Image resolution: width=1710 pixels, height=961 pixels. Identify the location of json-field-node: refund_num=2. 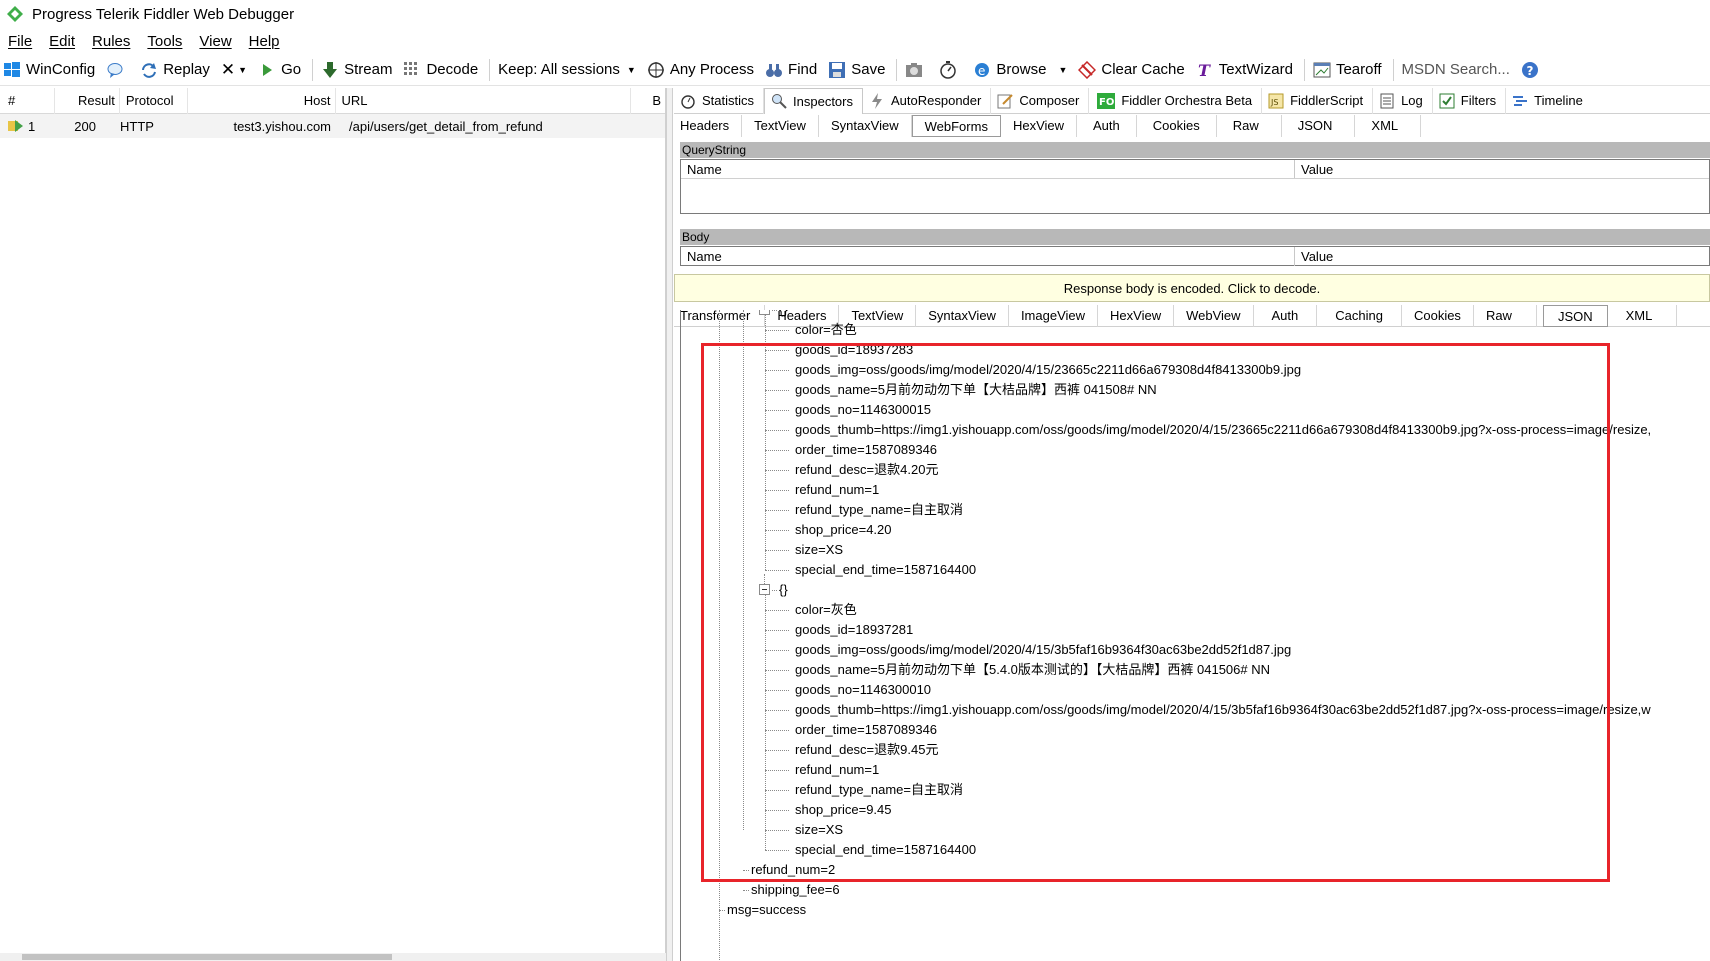
(793, 869).